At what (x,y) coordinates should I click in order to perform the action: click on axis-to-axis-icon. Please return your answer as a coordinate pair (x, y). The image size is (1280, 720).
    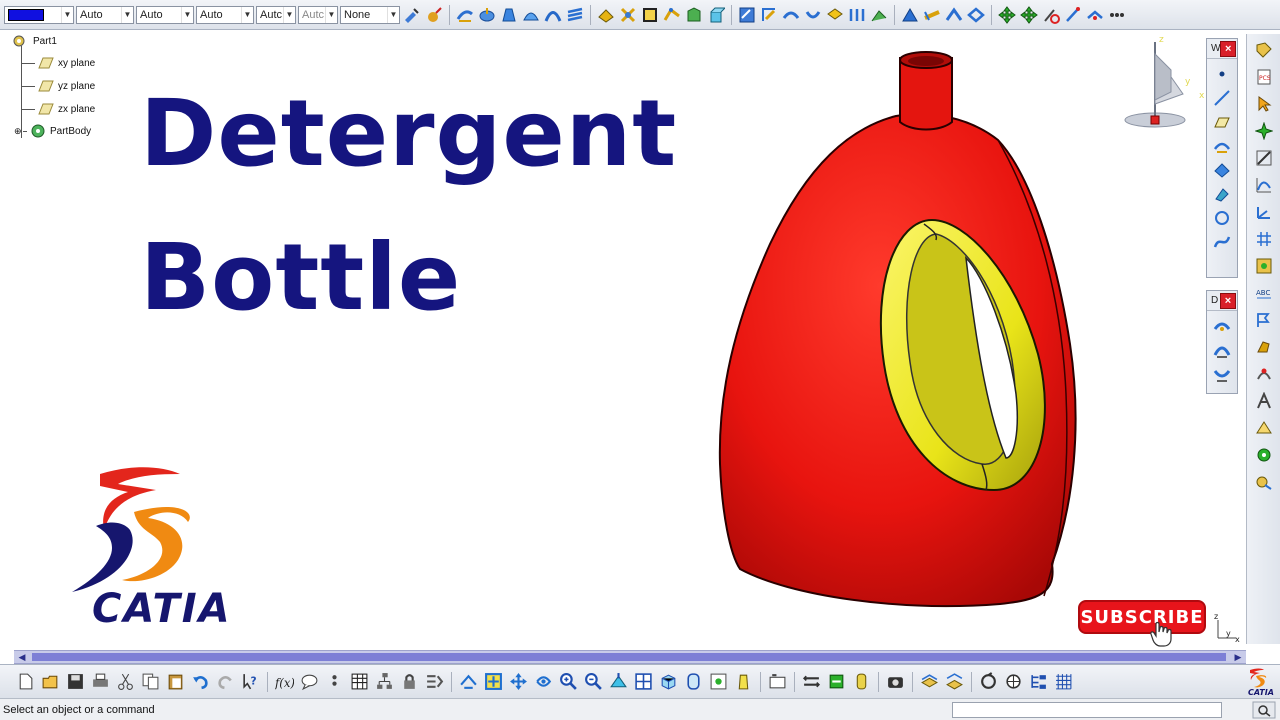
    Looking at the image, I should click on (857, 15).